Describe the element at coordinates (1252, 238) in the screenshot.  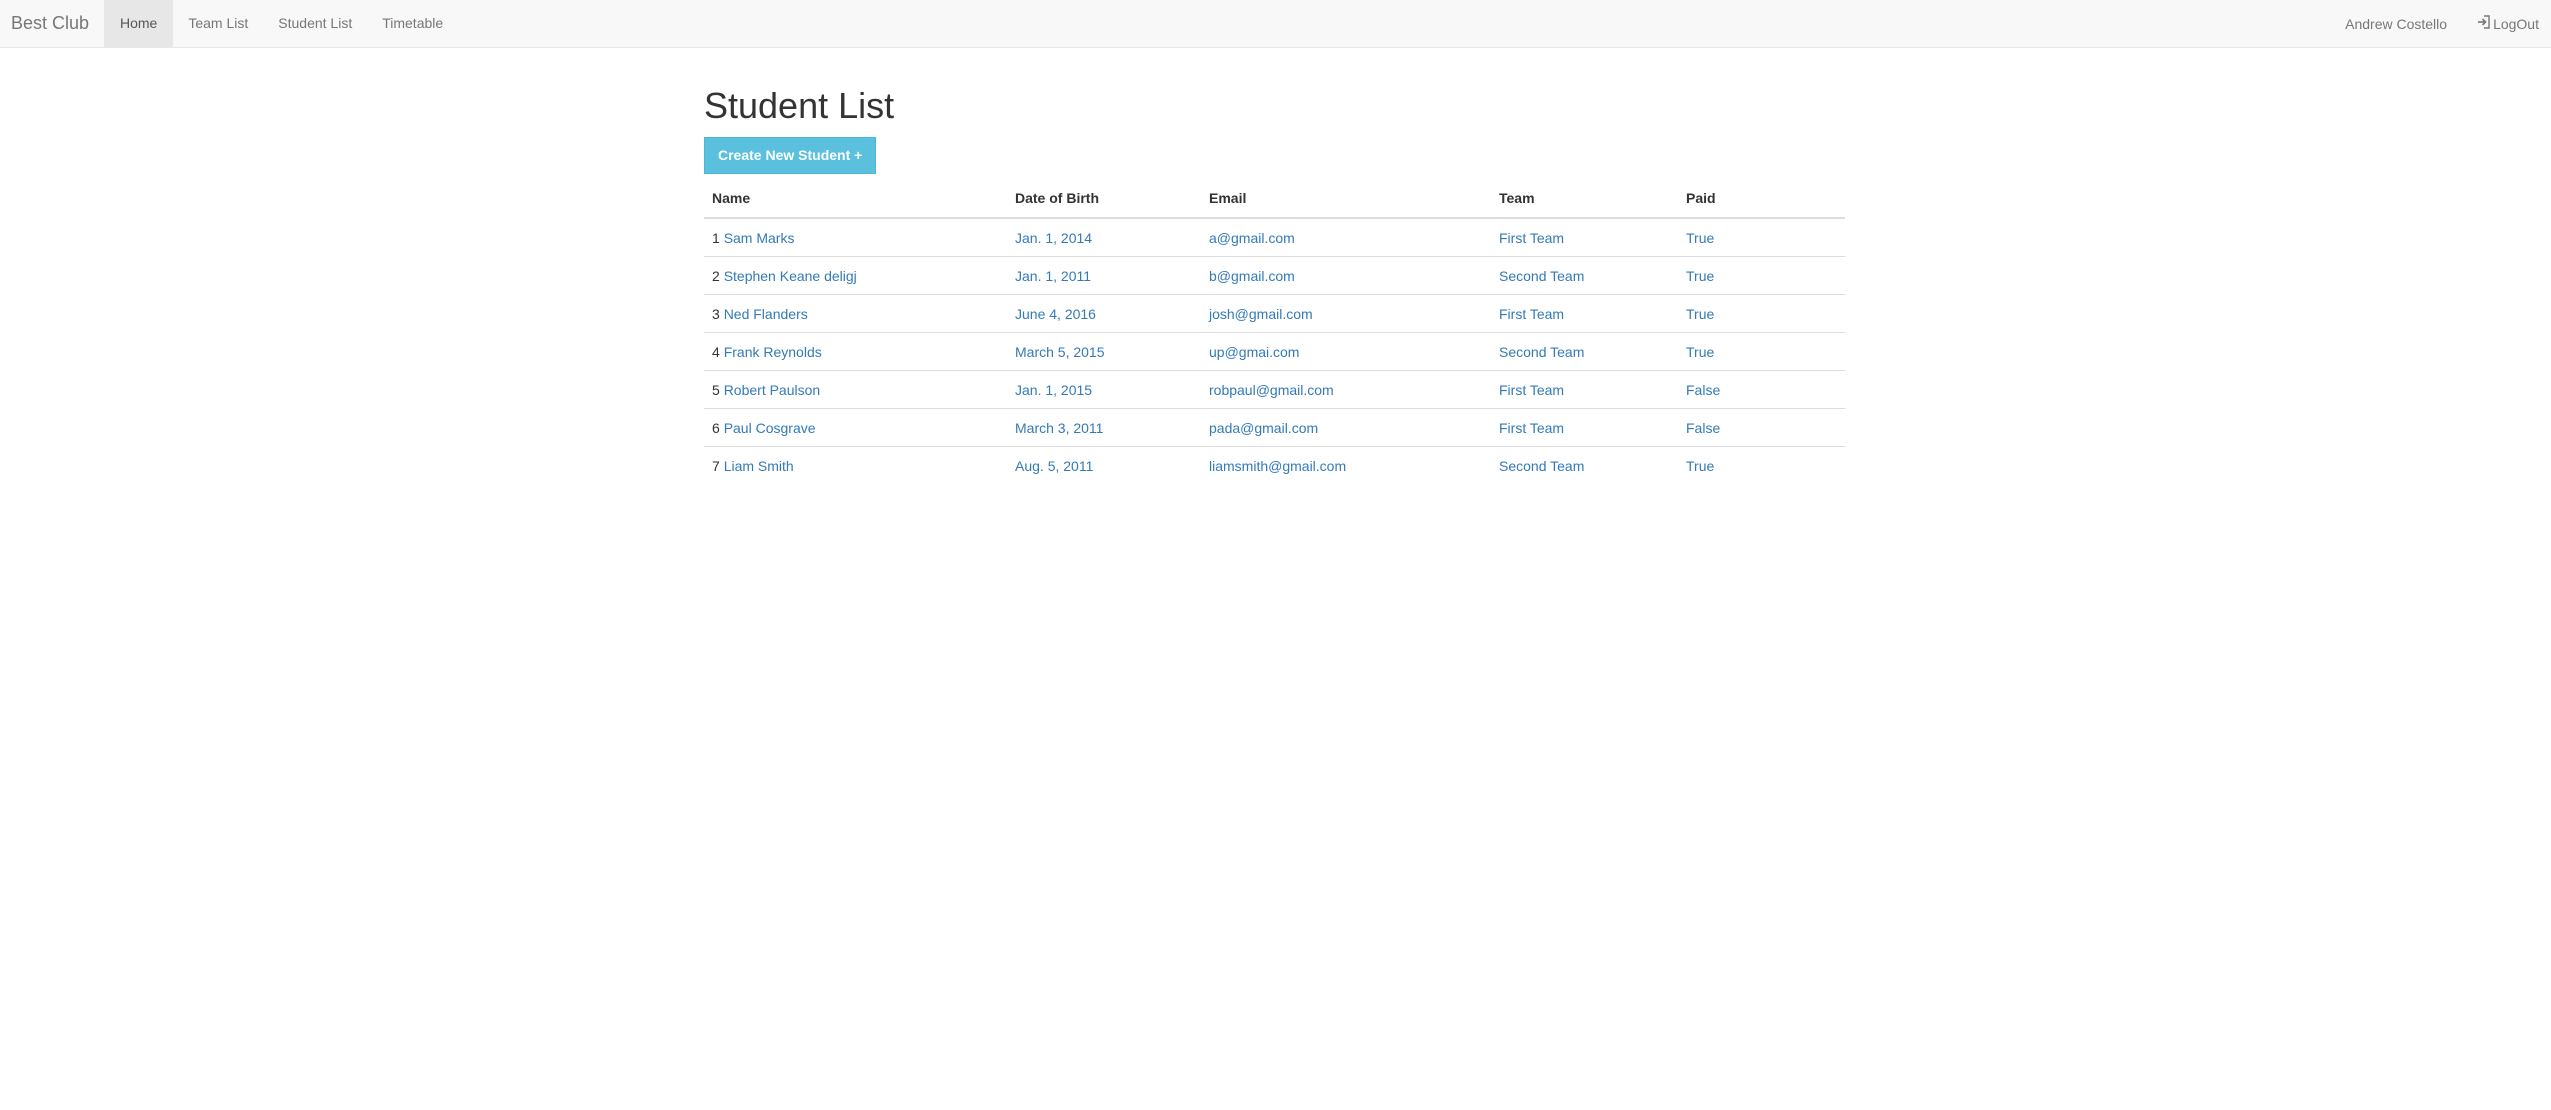
I see `student-email-link: a@gmail.com` at that location.